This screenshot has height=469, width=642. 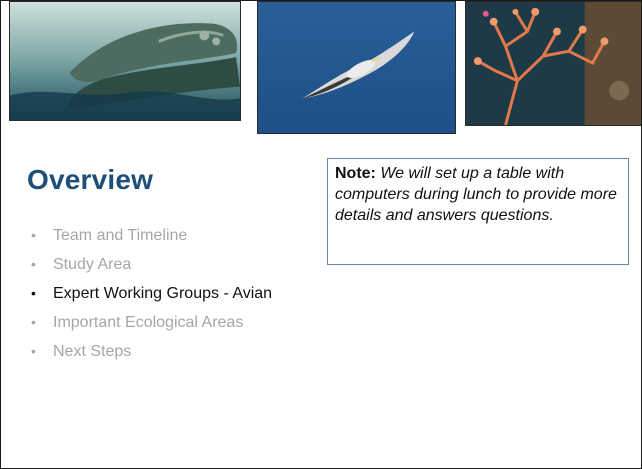 What do you see at coordinates (125, 61) in the screenshot?
I see `whale-photo` at bounding box center [125, 61].